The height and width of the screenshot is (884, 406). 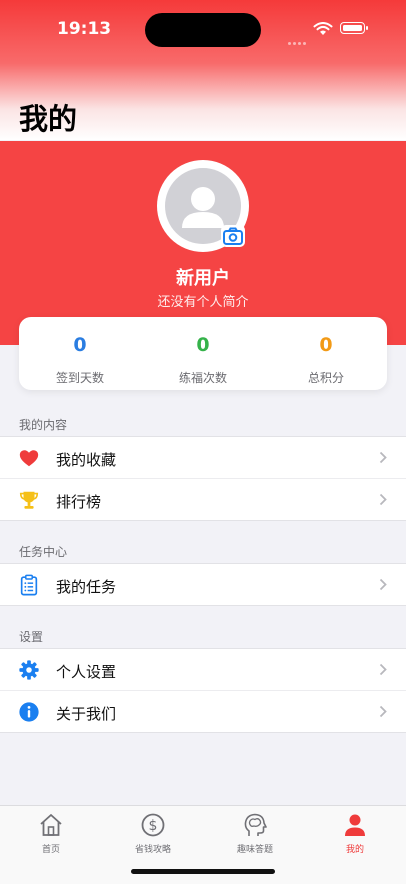 What do you see at coordinates (325, 378) in the screenshot?
I see `stat-label: 总积分` at bounding box center [325, 378].